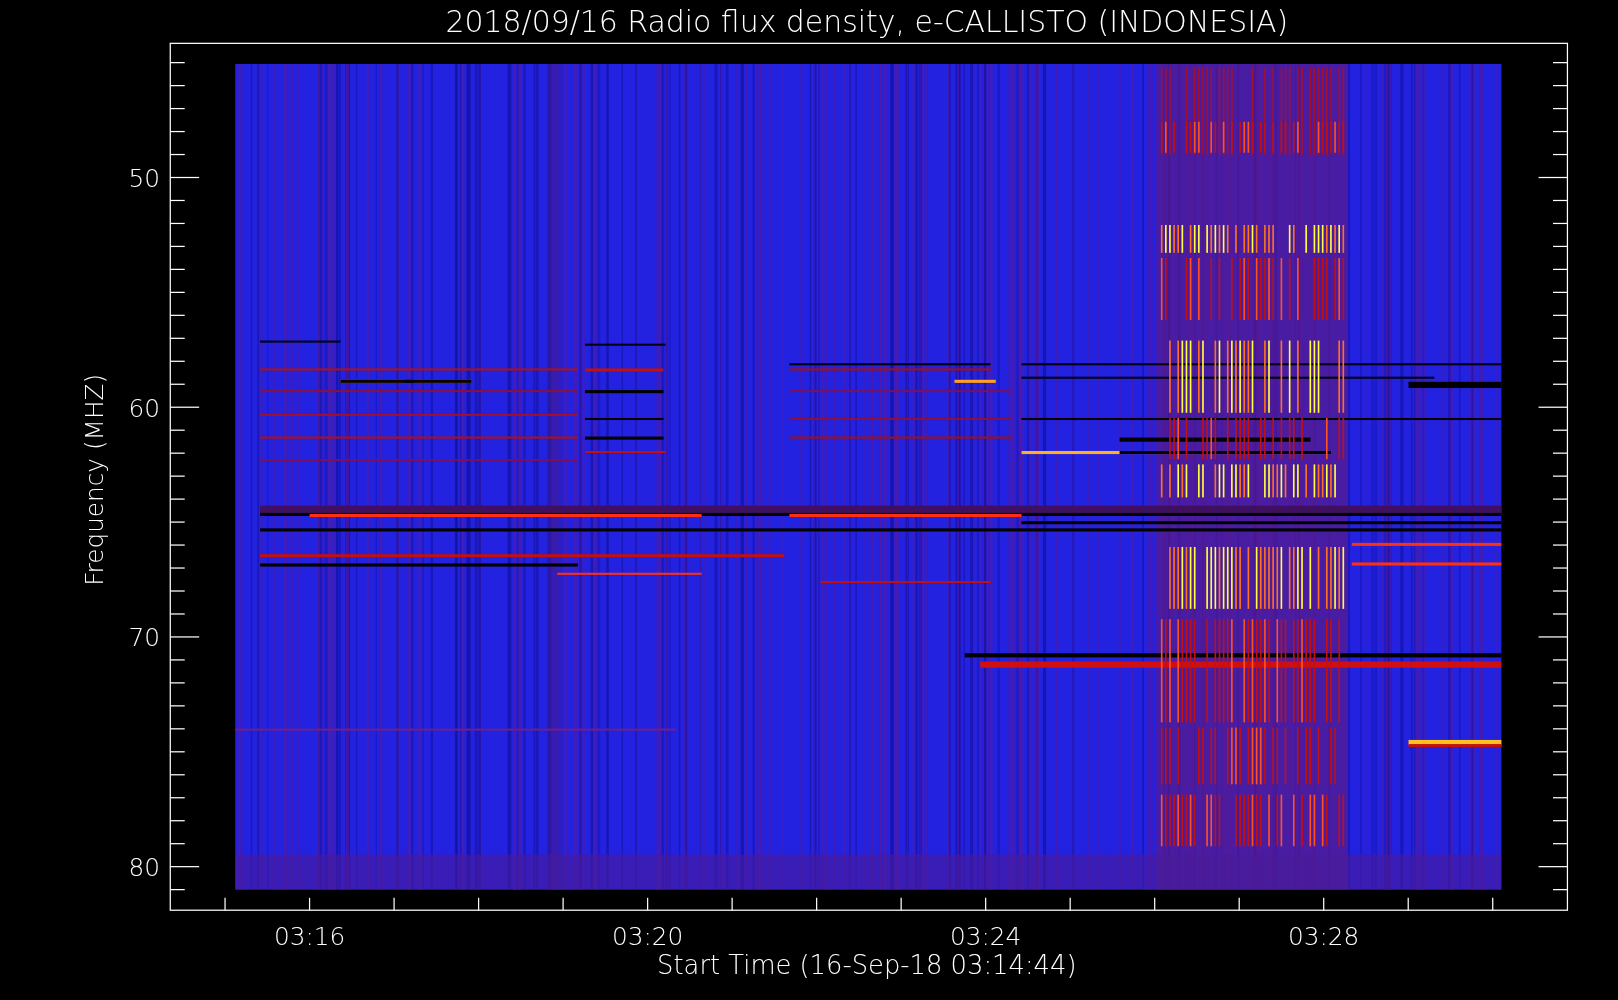 Image resolution: width=1618 pixels, height=1000 pixels. Describe the element at coordinates (144, 867) in the screenshot. I see `tick-label: 80` at that location.